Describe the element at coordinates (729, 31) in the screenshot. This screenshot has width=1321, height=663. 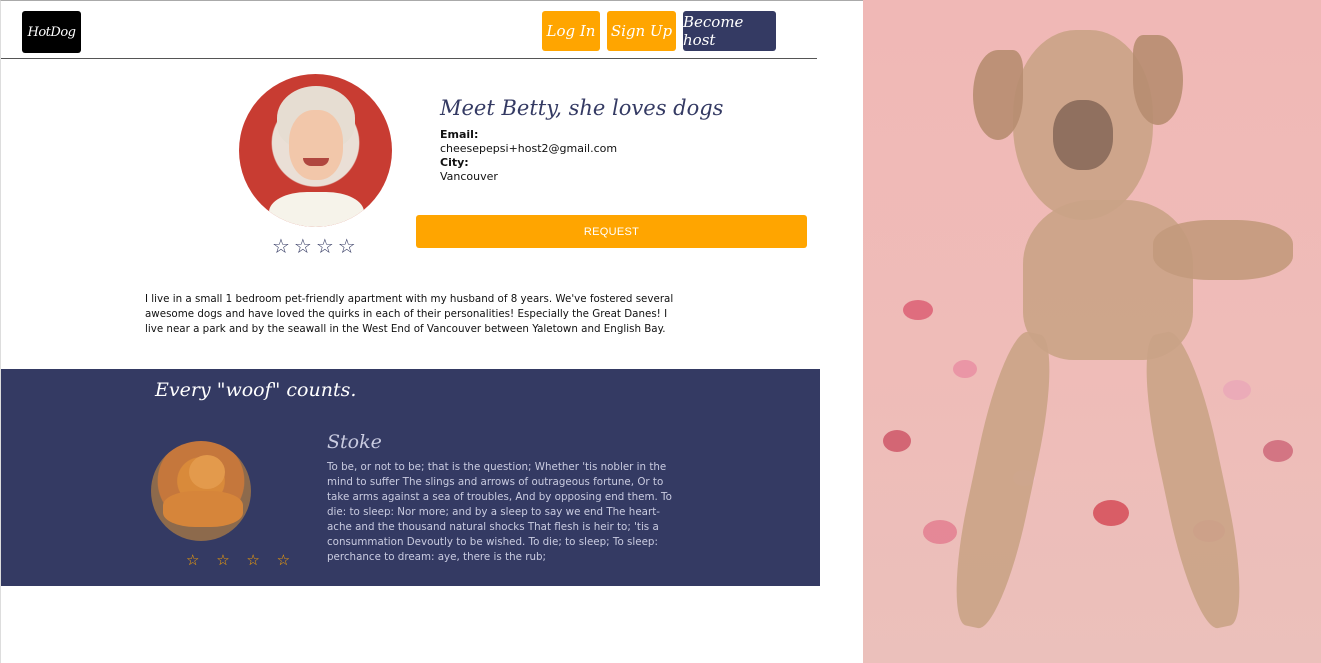
I see `become-host-button: Become host` at that location.